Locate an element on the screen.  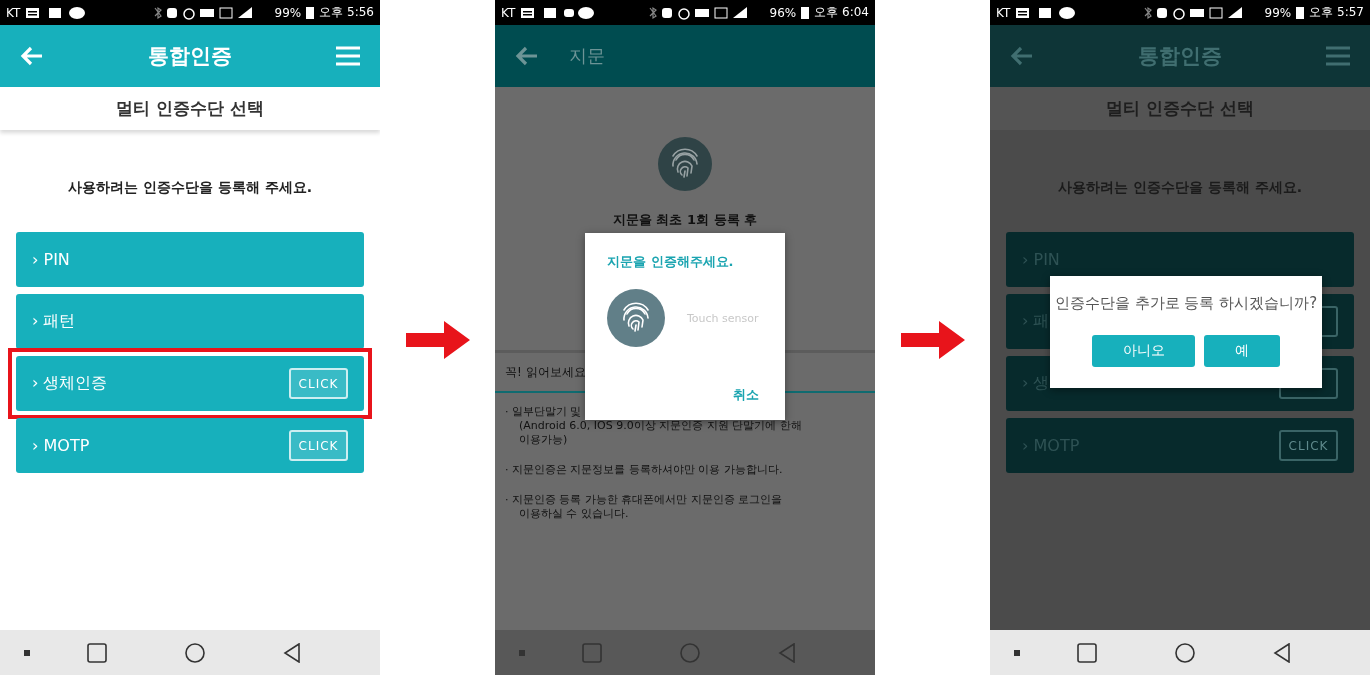
status-time: 오후 6:04 is located at coordinates (841, 12).